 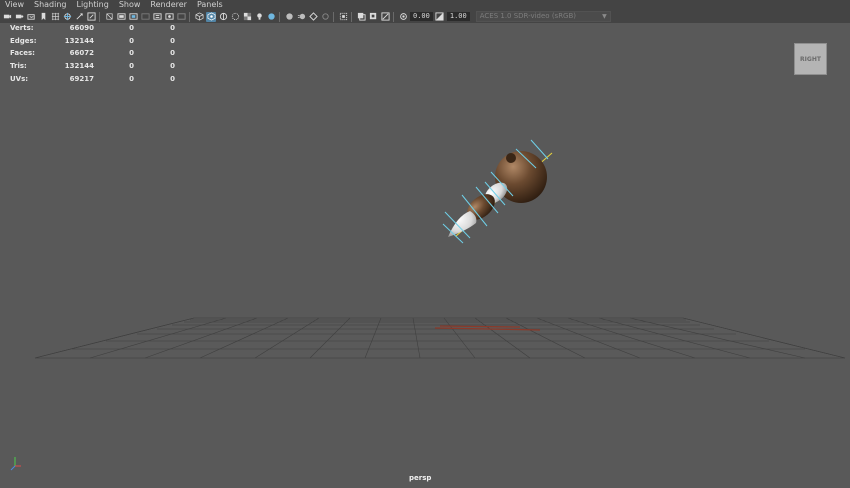 What do you see at coordinates (15, 464) in the screenshot?
I see `axis-gizmo-icon` at bounding box center [15, 464].